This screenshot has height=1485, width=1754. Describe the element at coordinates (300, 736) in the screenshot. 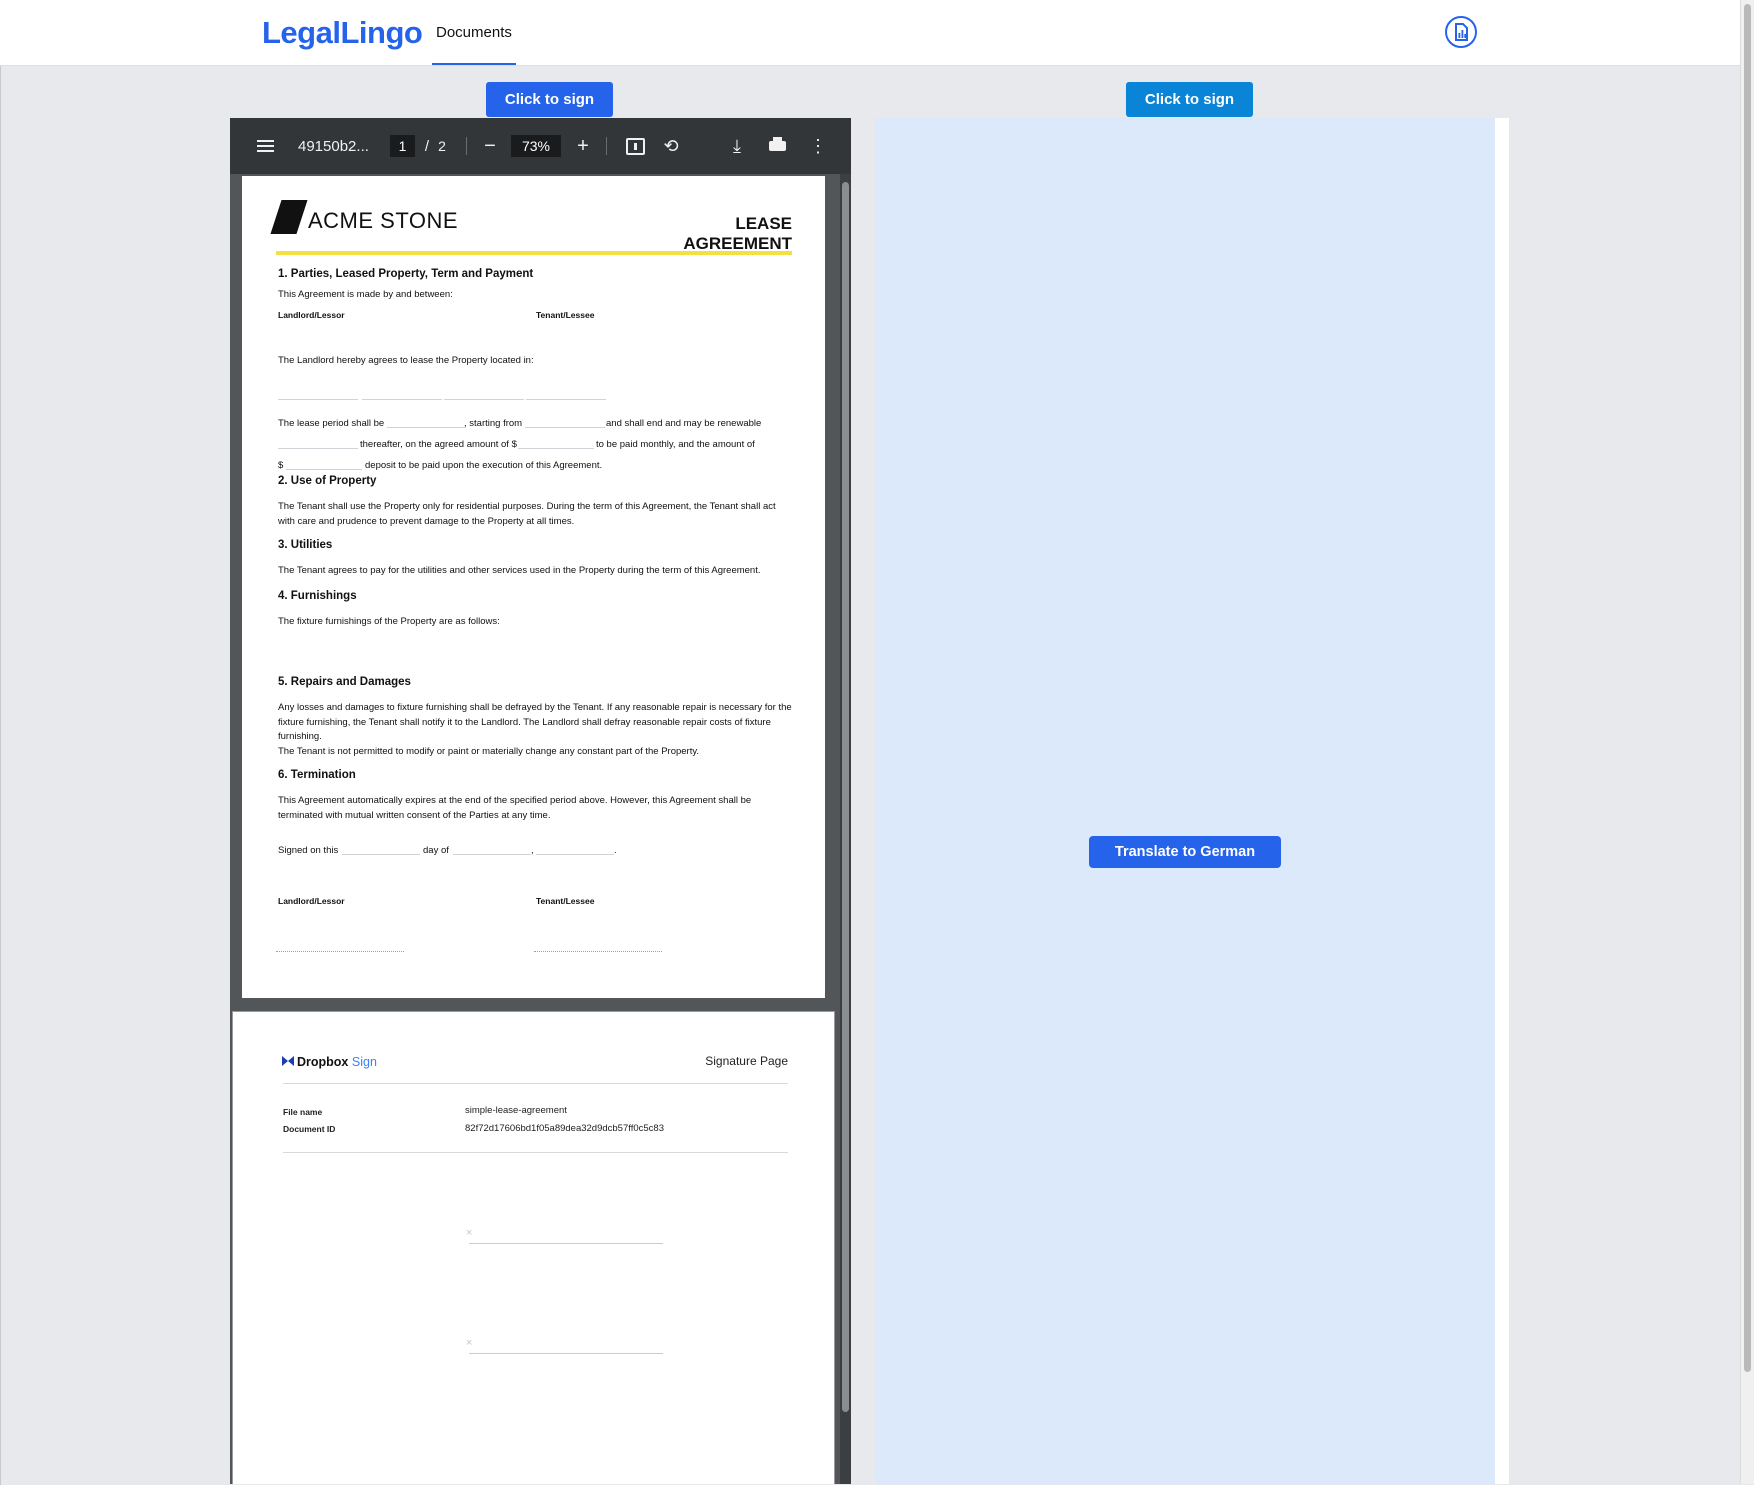

I see `section-text: furnishing.` at that location.